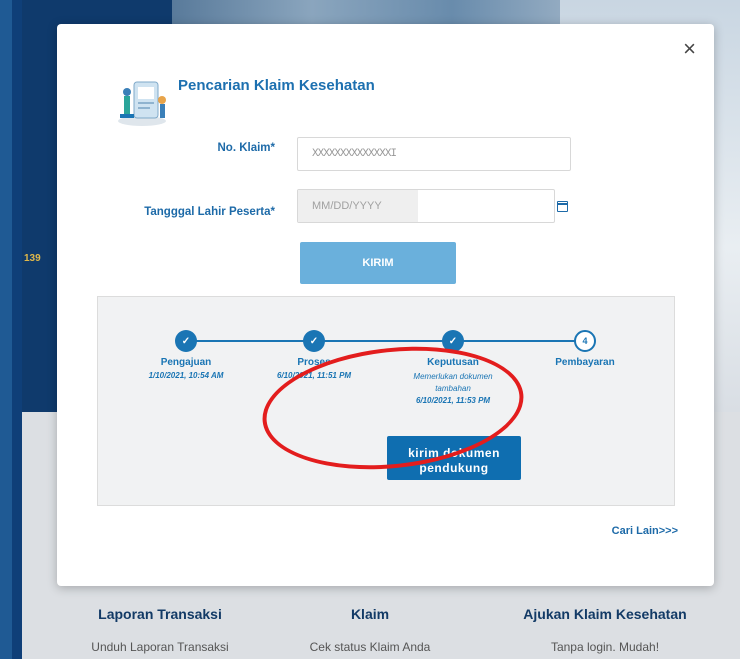 Image resolution: width=740 pixels, height=659 pixels. What do you see at coordinates (453, 388) in the screenshot?
I see `step-note-keputusan-2: tambahan` at bounding box center [453, 388].